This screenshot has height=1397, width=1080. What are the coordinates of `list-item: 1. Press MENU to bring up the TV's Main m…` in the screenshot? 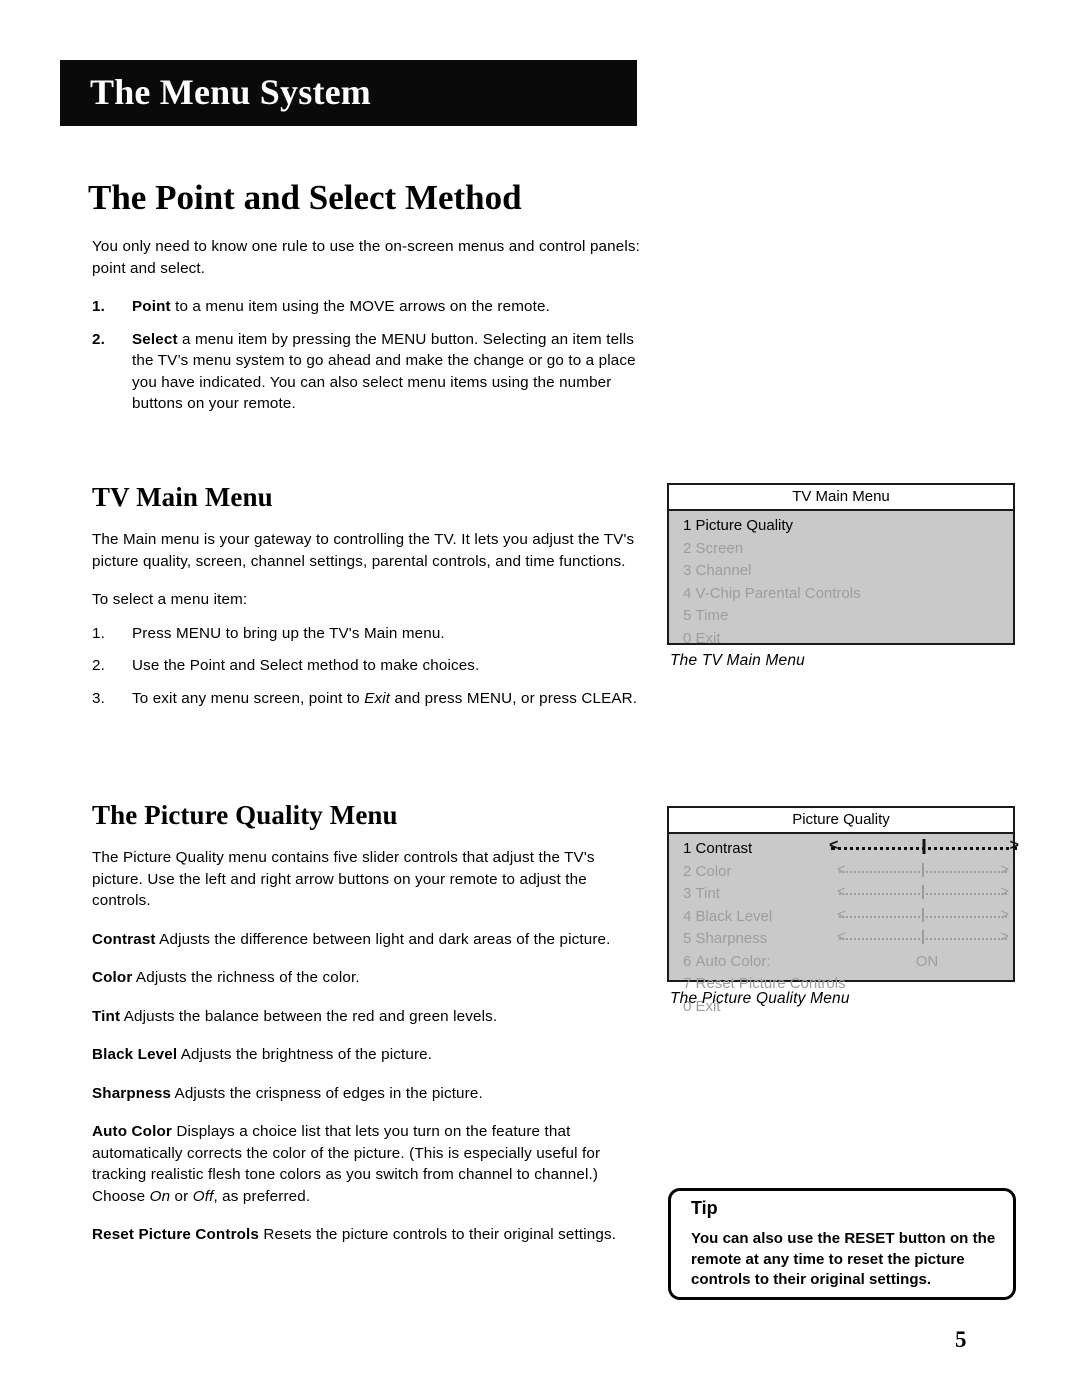 It's located at (368, 634).